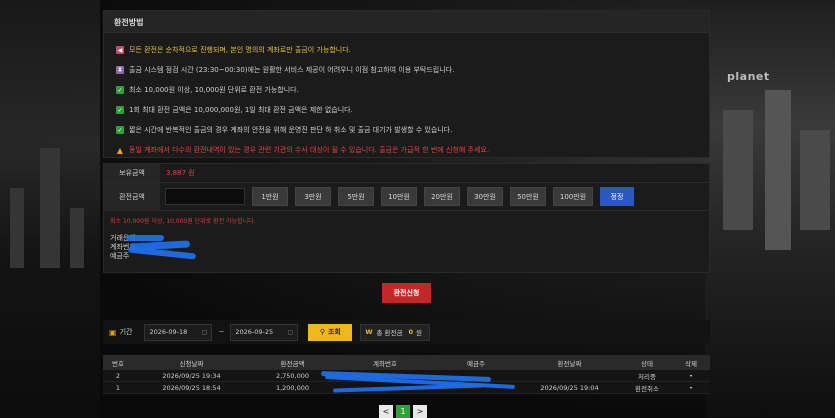 This screenshot has width=835, height=418. Describe the element at coordinates (113, 332) in the screenshot. I see `calendar-icon: ▣` at that location.